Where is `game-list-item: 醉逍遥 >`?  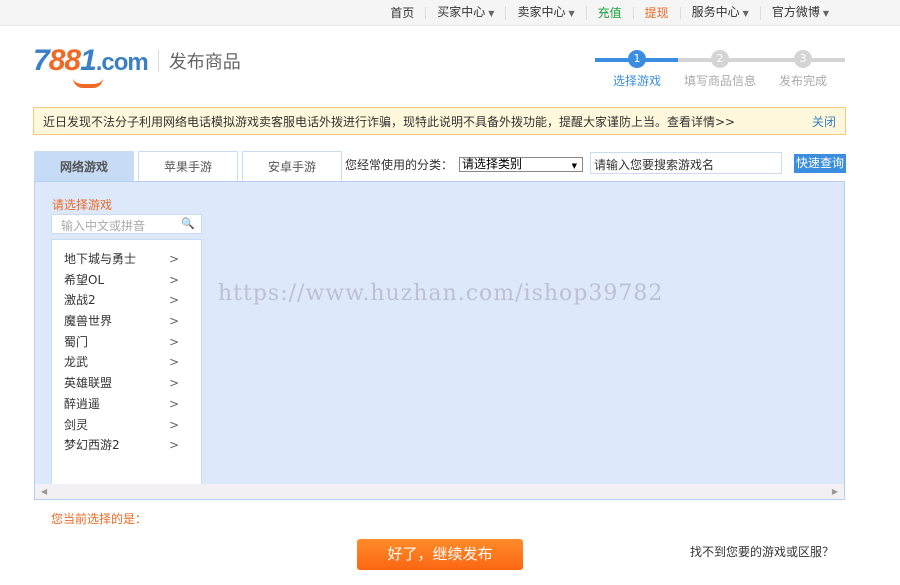 game-list-item: 醉逍遥 > is located at coordinates (126, 404).